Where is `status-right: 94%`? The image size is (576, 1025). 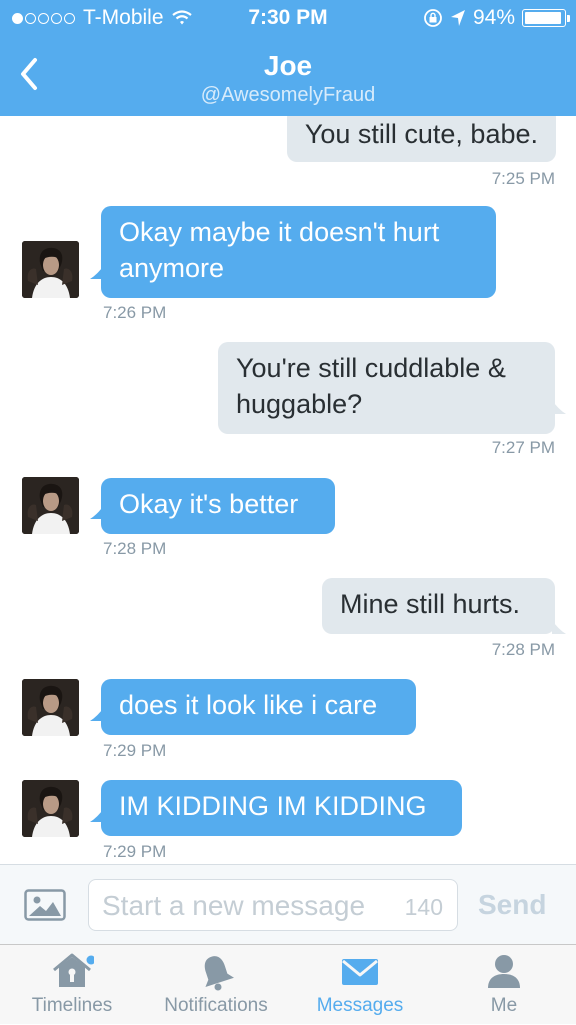 status-right: 94% is located at coordinates (496, 18).